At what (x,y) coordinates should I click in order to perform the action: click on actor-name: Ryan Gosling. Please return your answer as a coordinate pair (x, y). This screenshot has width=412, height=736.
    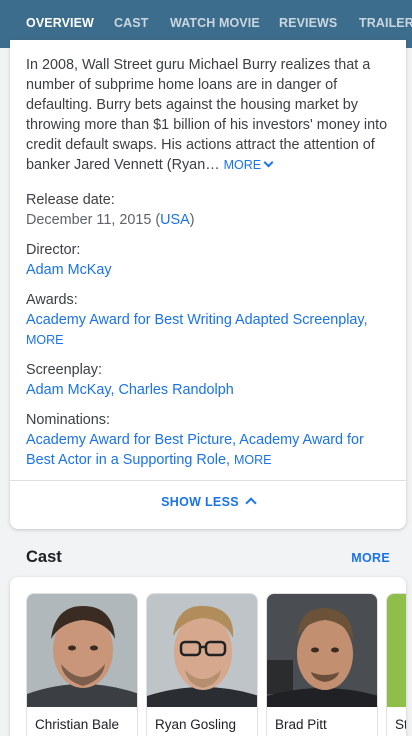
    Looking at the image, I should click on (196, 724).